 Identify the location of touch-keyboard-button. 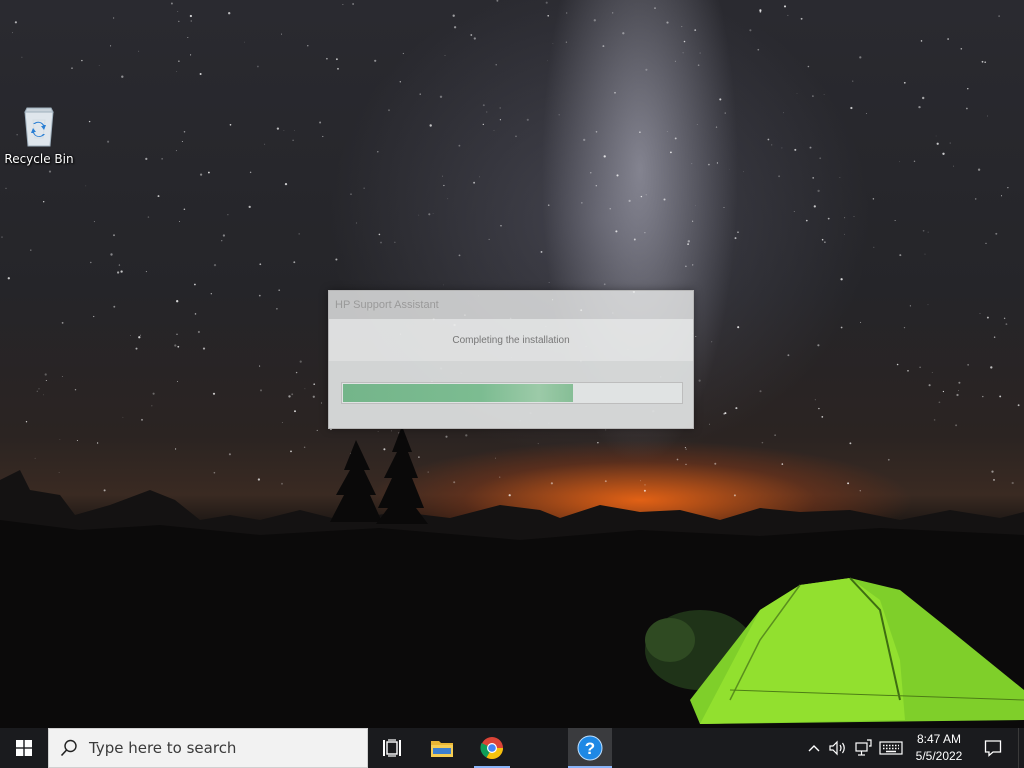
(891, 748).